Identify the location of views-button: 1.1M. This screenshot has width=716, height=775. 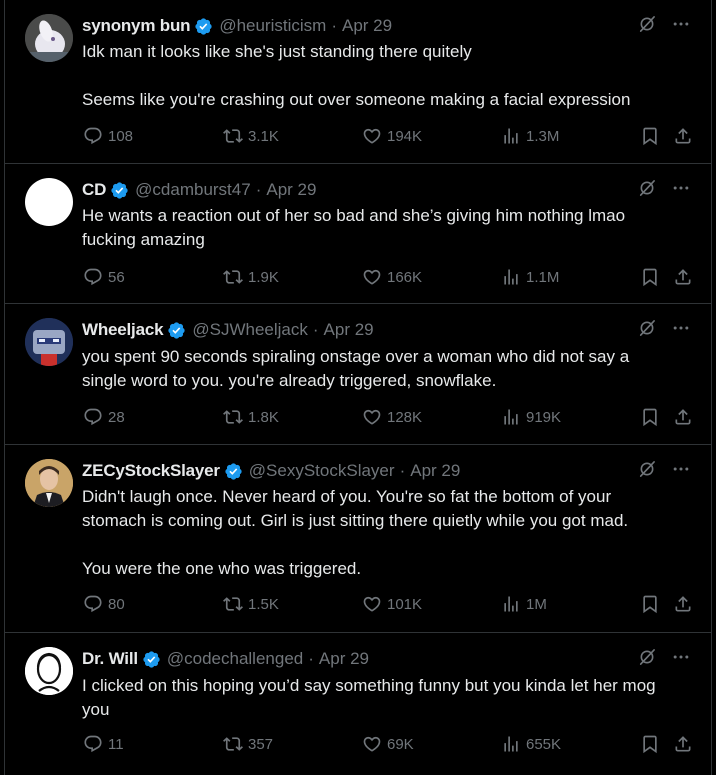
(530, 277).